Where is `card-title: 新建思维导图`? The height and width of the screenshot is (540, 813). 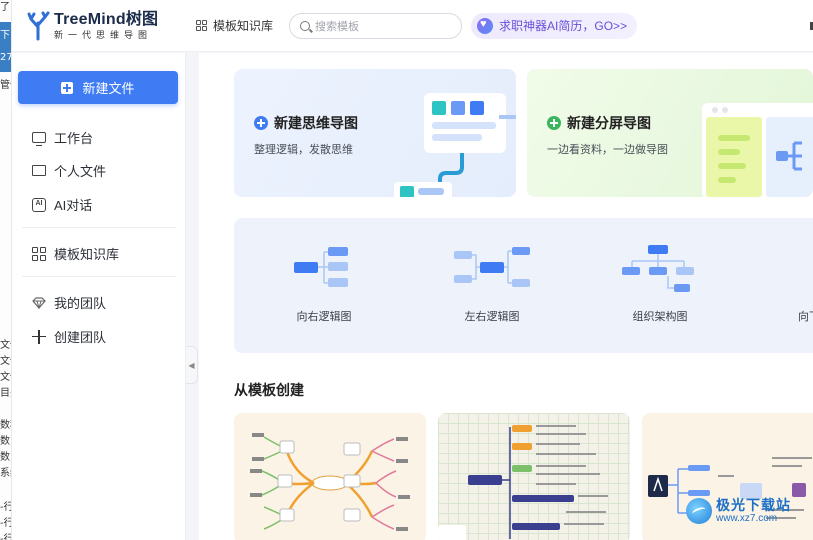
card-title: 新建思维导图 is located at coordinates (316, 123).